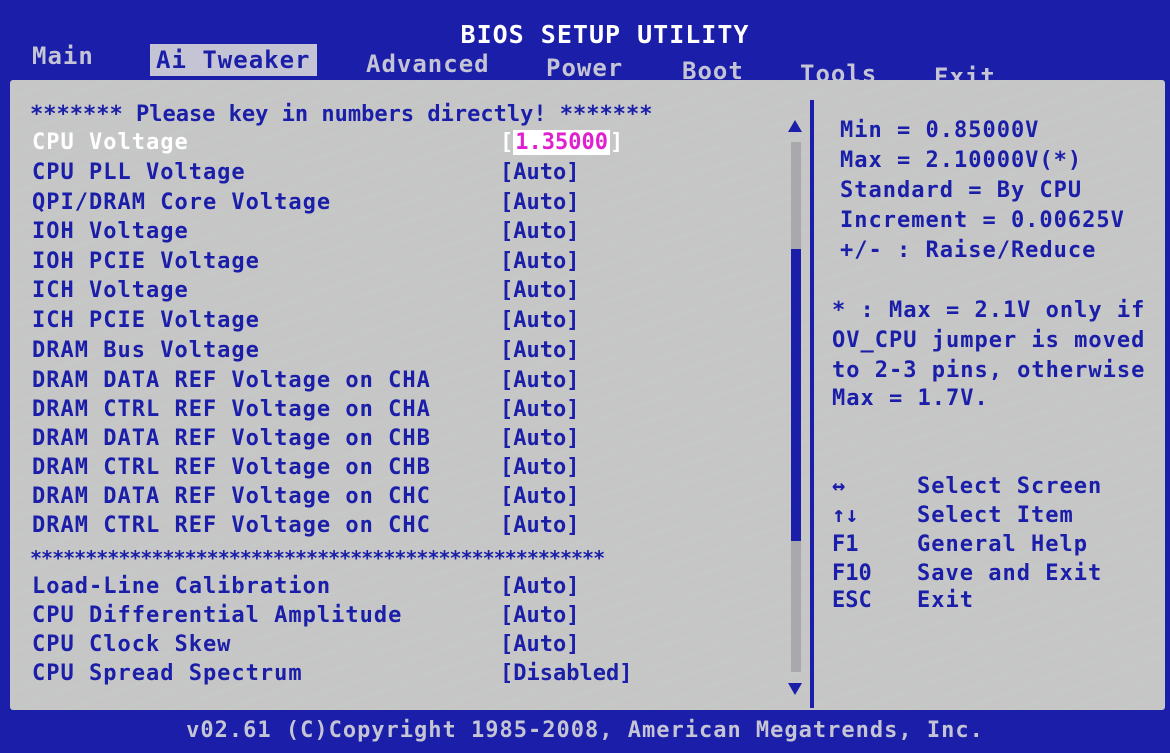  Describe the element at coordinates (1002, 544) in the screenshot. I see `key-description: General Help` at that location.